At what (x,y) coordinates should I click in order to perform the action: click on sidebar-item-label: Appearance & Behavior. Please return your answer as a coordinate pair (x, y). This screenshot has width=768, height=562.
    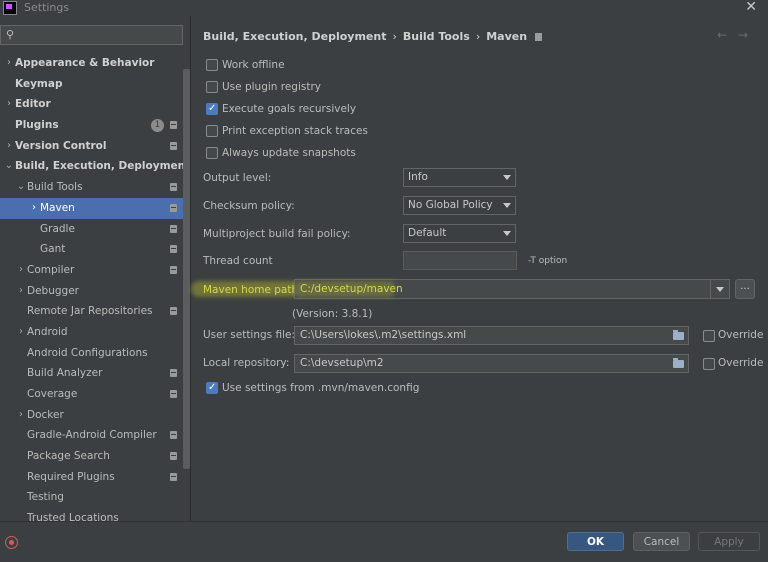
    Looking at the image, I should click on (85, 63).